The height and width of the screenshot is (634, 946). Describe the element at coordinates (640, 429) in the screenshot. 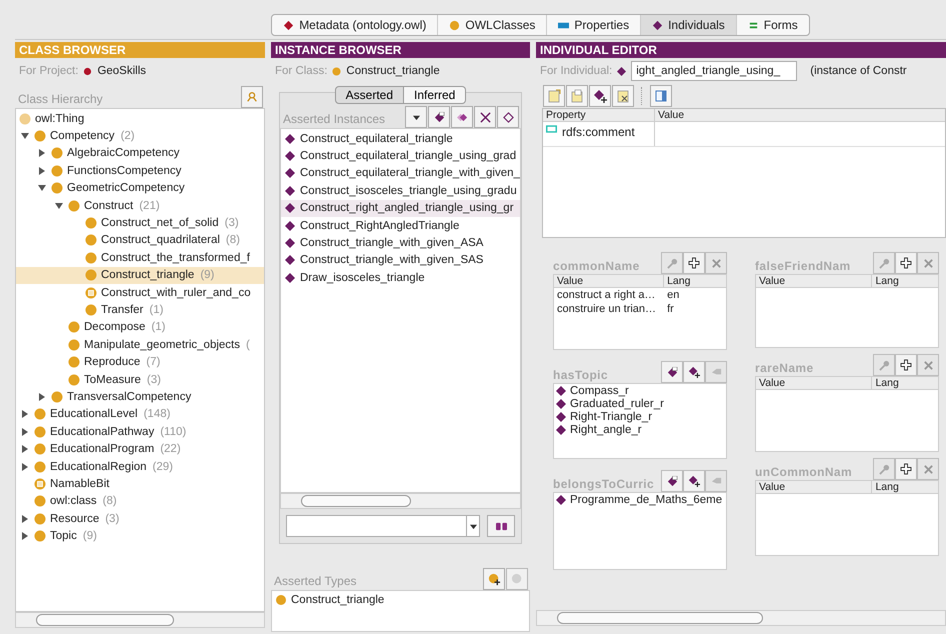

I see `instance-item: Right_angle_r` at that location.